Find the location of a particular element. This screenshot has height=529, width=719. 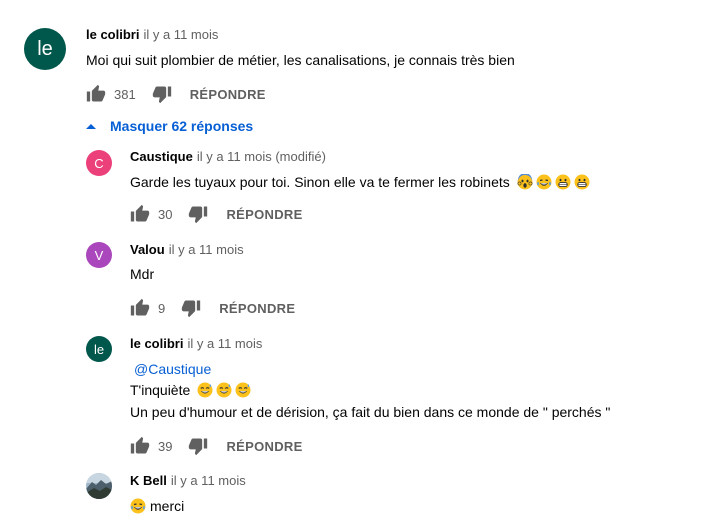

avatar-photo is located at coordinates (99, 486).